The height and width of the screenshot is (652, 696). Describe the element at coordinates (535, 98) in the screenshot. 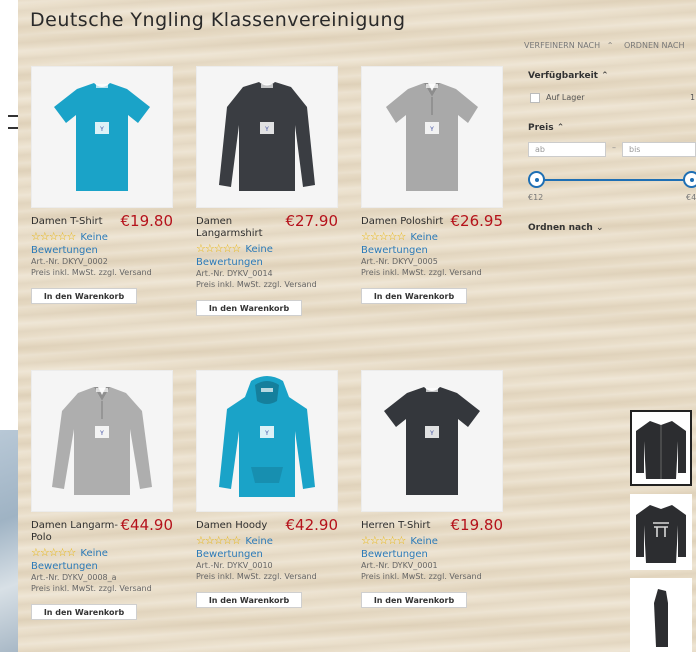

I see `in-stock-checkbox` at that location.